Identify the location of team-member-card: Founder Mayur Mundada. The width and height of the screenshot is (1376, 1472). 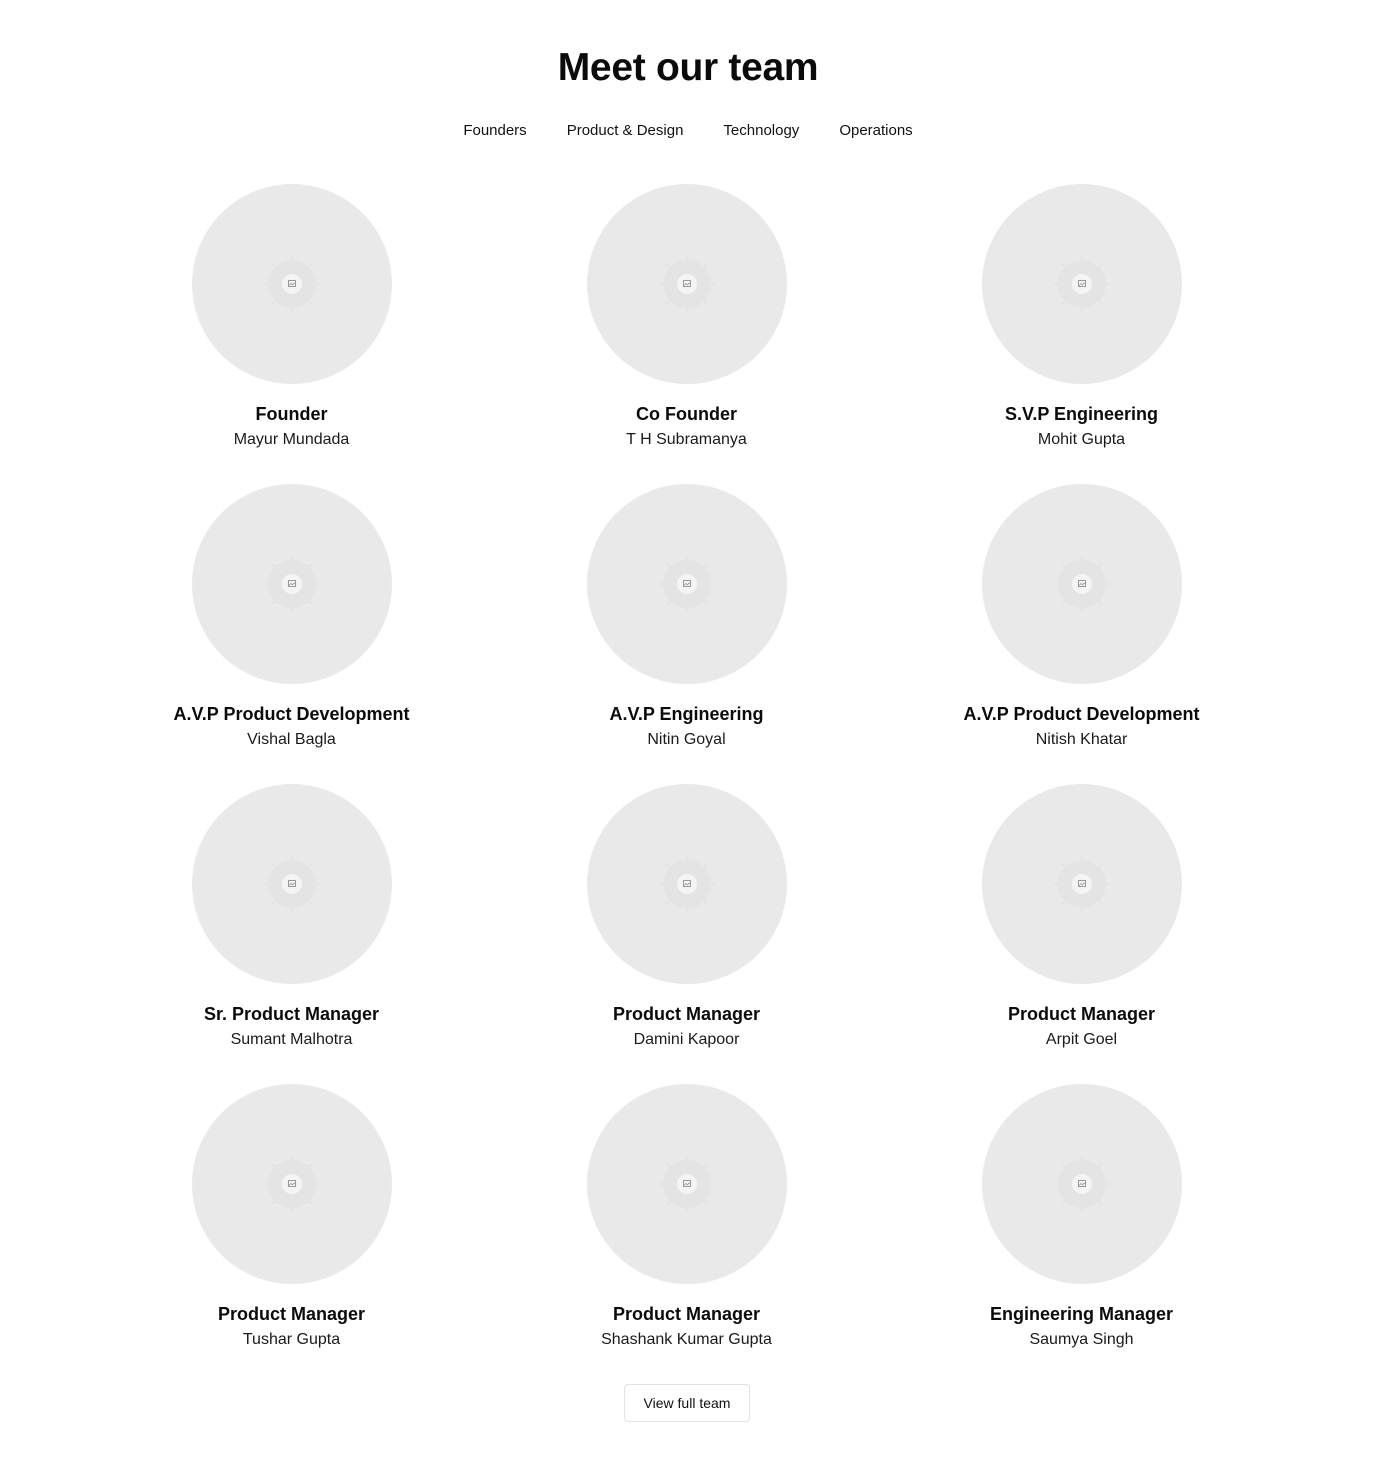
(291, 334).